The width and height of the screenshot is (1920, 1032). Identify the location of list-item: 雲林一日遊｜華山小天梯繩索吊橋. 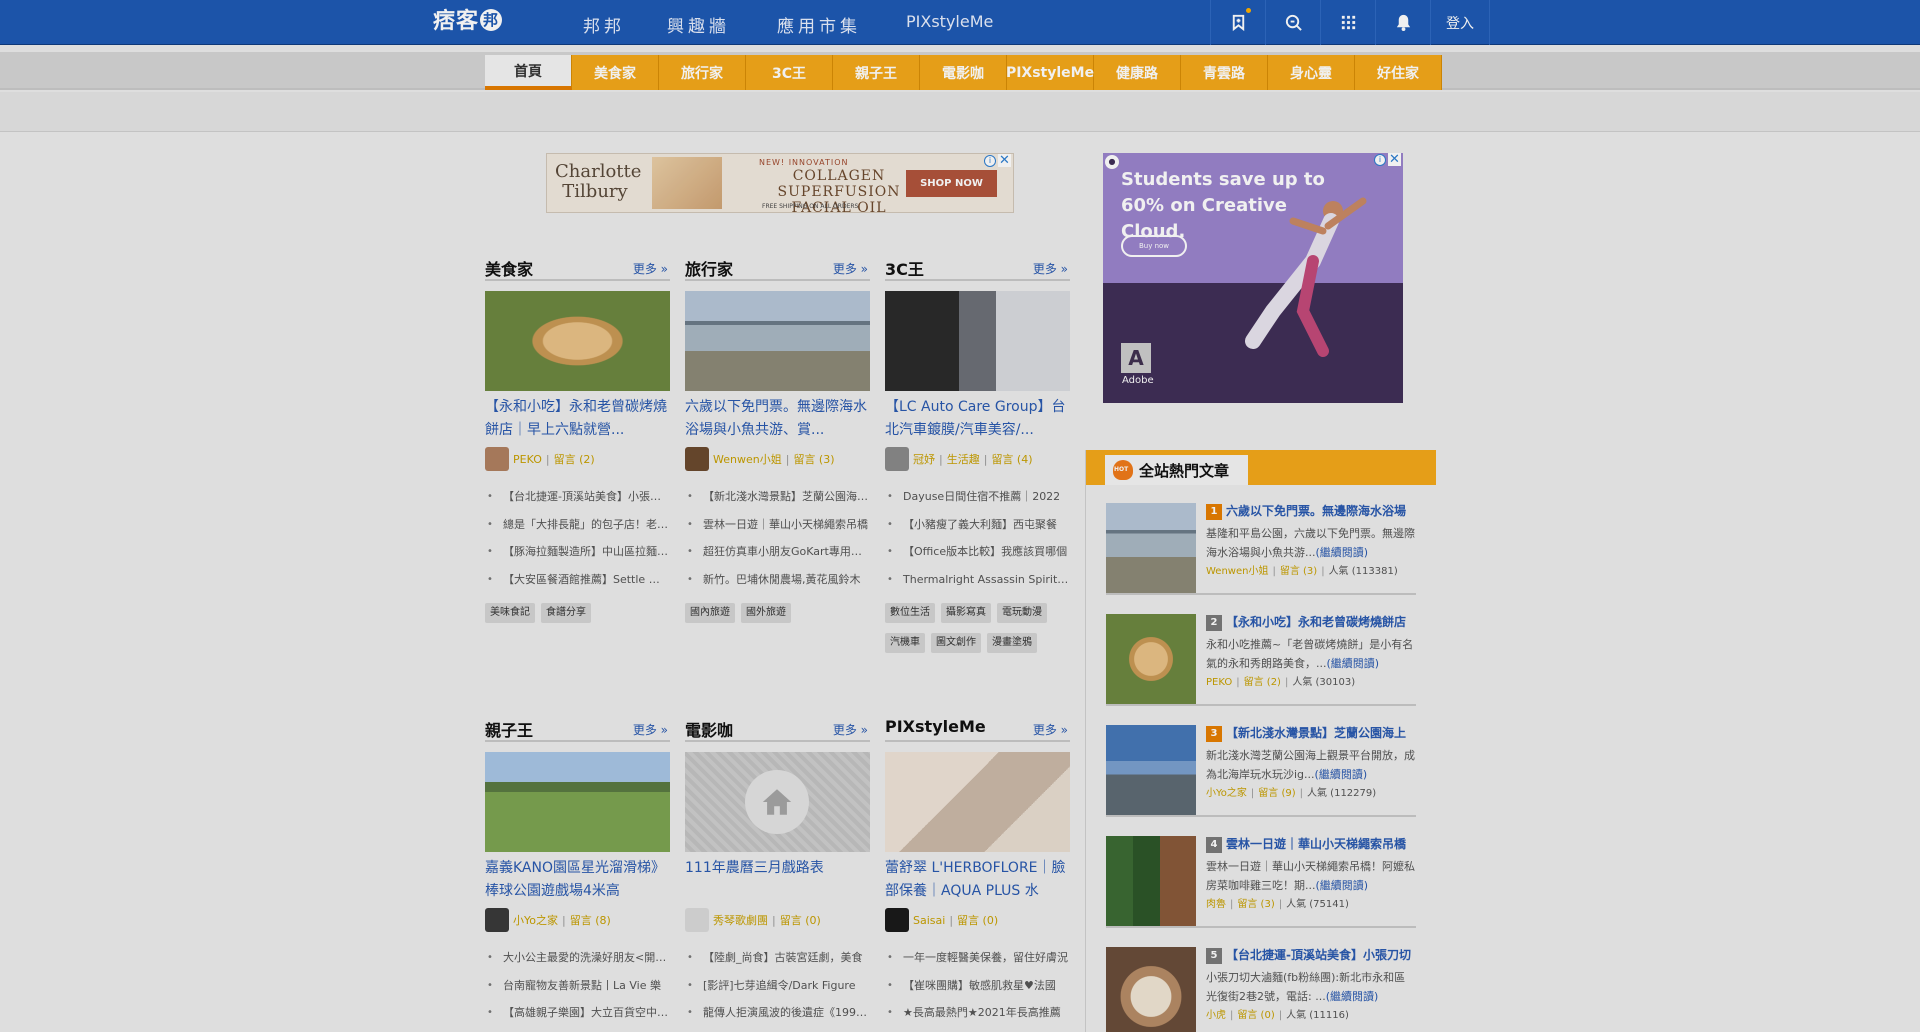
(777, 525).